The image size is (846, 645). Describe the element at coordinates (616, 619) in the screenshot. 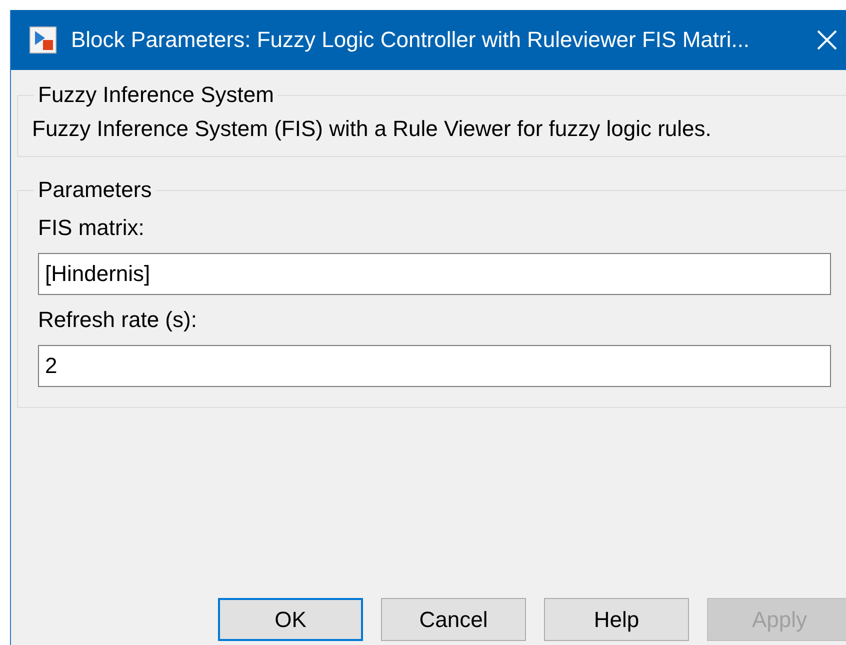

I see `dialog-button: Help` at that location.